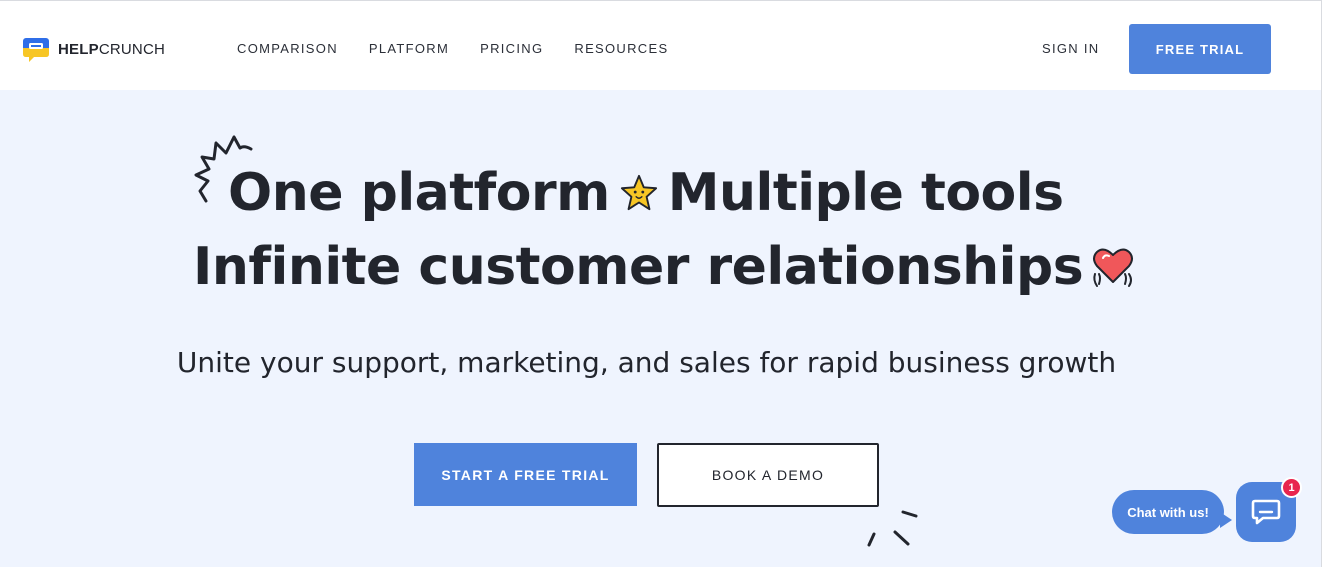 The width and height of the screenshot is (1322, 567). What do you see at coordinates (511, 48) in the screenshot?
I see `nav-item-pricing: PRICING` at bounding box center [511, 48].